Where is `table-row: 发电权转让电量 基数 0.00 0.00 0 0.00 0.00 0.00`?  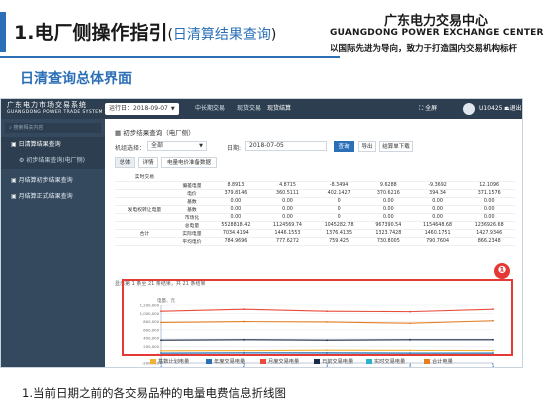 table-row: 发电权转让电量 基数 0.00 0.00 0 0.00 0.00 0.00 is located at coordinates (315, 209).